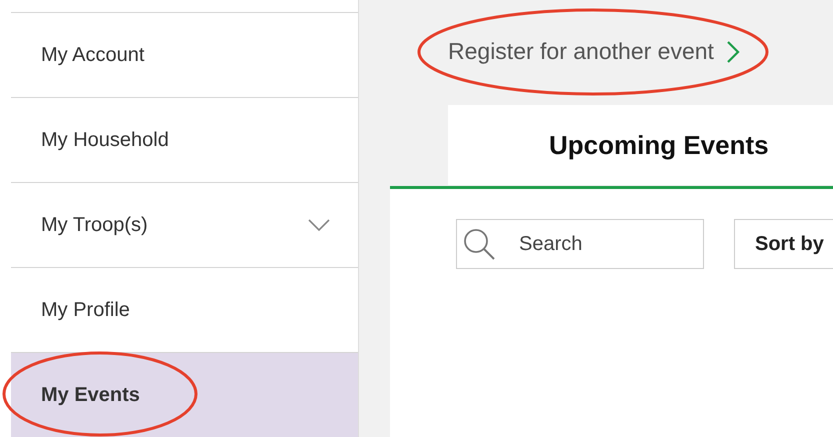 The width and height of the screenshot is (833, 437). I want to click on search-icon, so click(479, 244).